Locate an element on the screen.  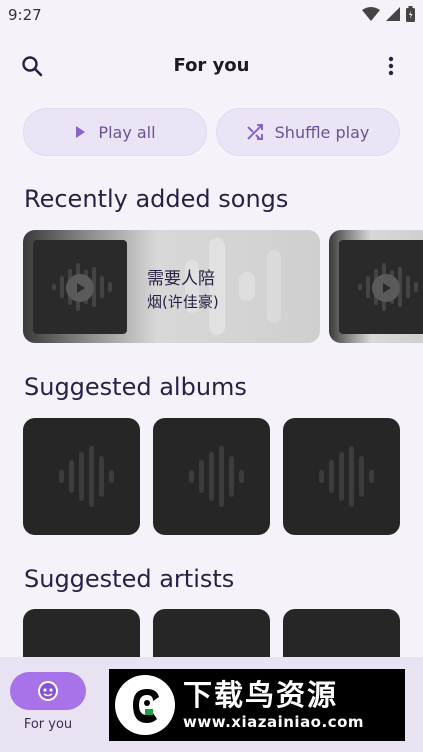
nav-for-you-label: For you is located at coordinates (48, 724).